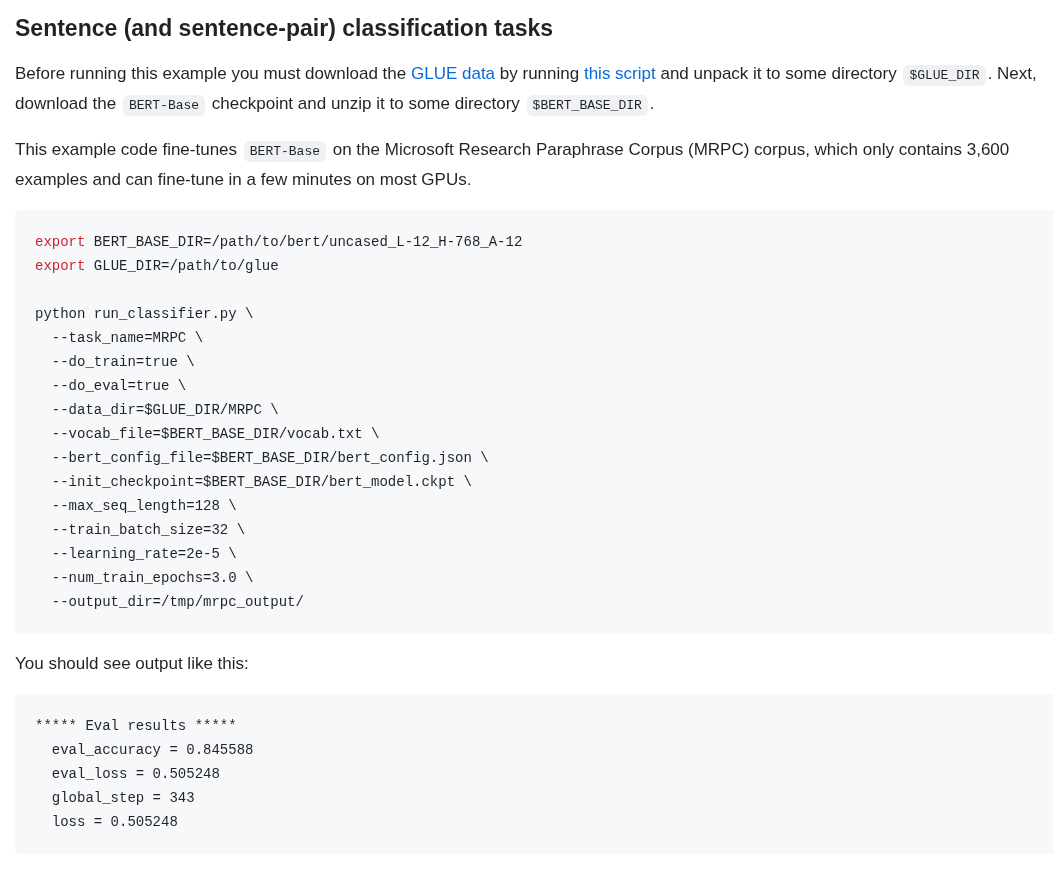  I want to click on paragraph: You should see output like this:, so click(132, 664).